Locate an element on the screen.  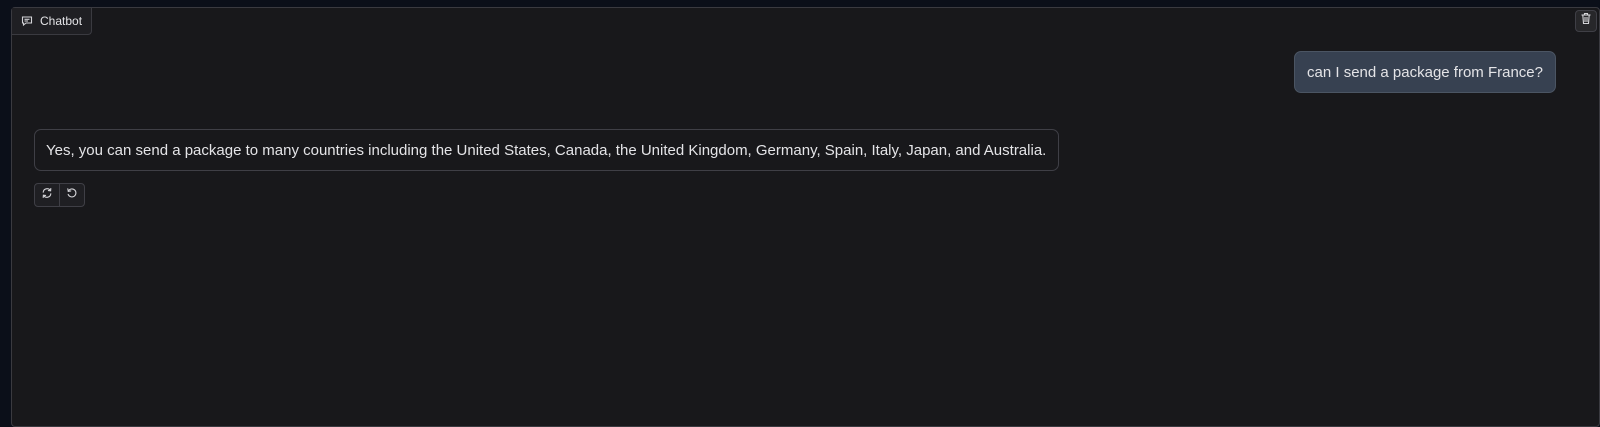
chatbot-label: Chatbot is located at coordinates (61, 21).